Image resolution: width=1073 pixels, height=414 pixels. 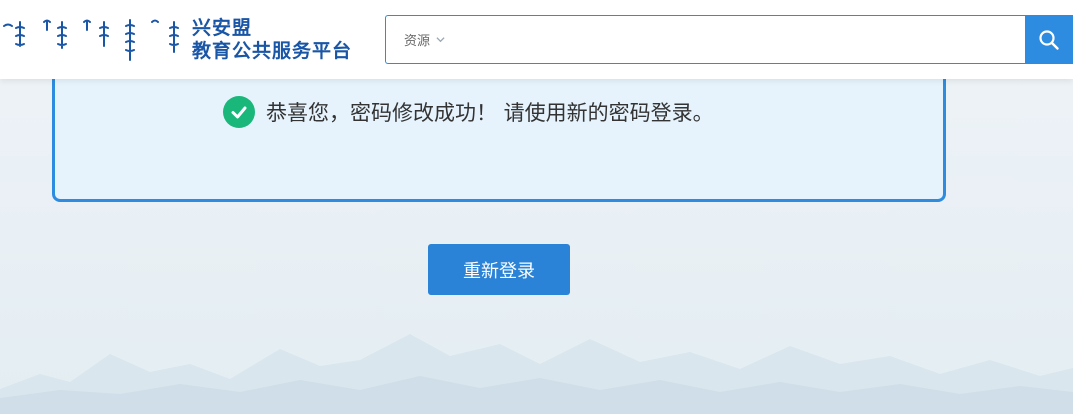 What do you see at coordinates (440, 40) in the screenshot?
I see `chevron-down-icon` at bounding box center [440, 40].